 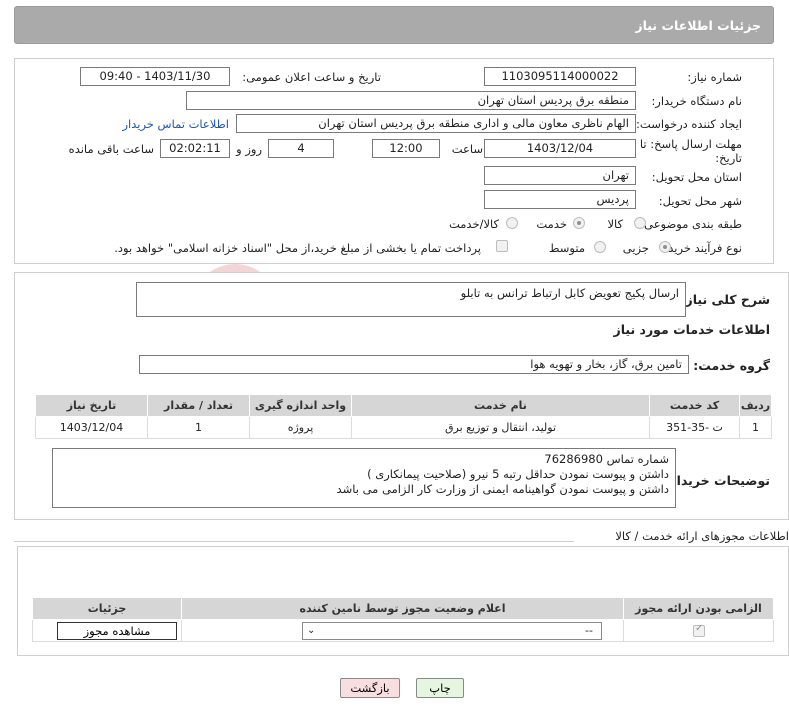 What do you see at coordinates (311, 77) in the screenshot?
I see `announce-label: تاریخ و ساعت اعلان عمومی:` at bounding box center [311, 77].